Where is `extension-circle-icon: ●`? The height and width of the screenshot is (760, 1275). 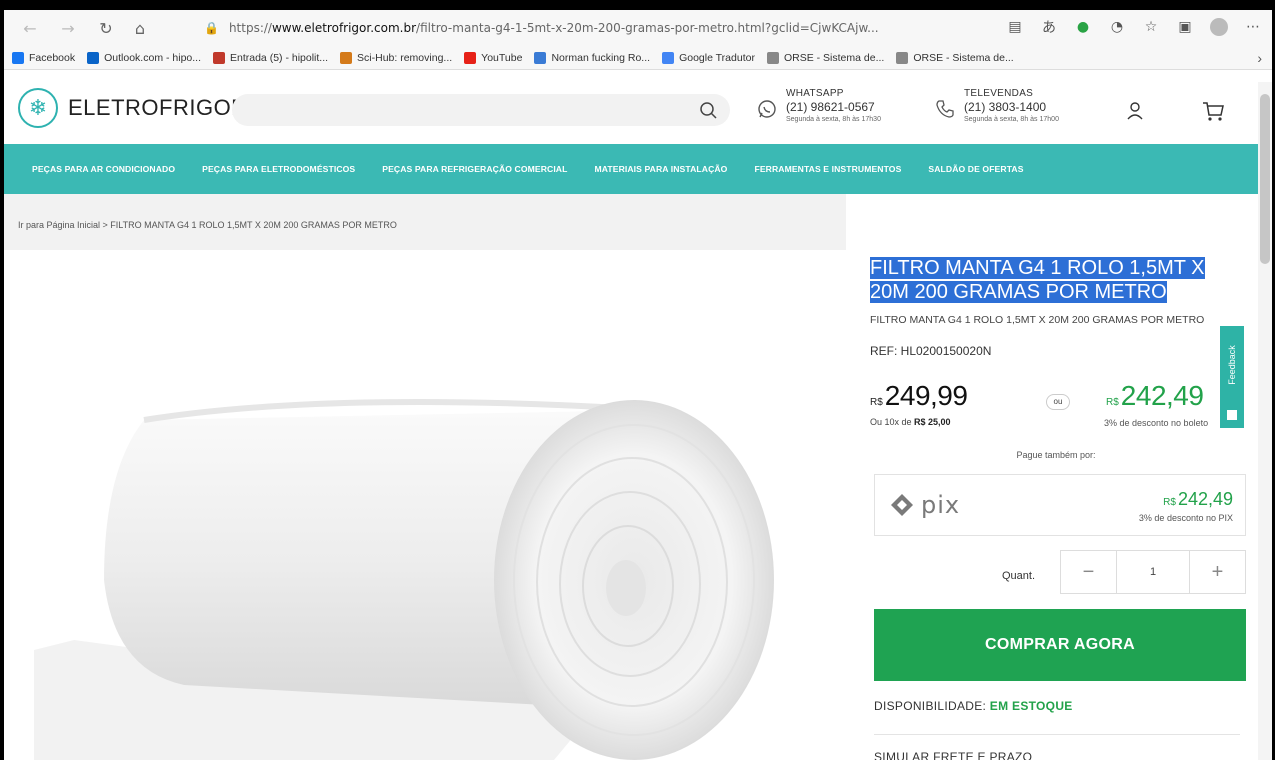 extension-circle-icon: ● is located at coordinates (1083, 27).